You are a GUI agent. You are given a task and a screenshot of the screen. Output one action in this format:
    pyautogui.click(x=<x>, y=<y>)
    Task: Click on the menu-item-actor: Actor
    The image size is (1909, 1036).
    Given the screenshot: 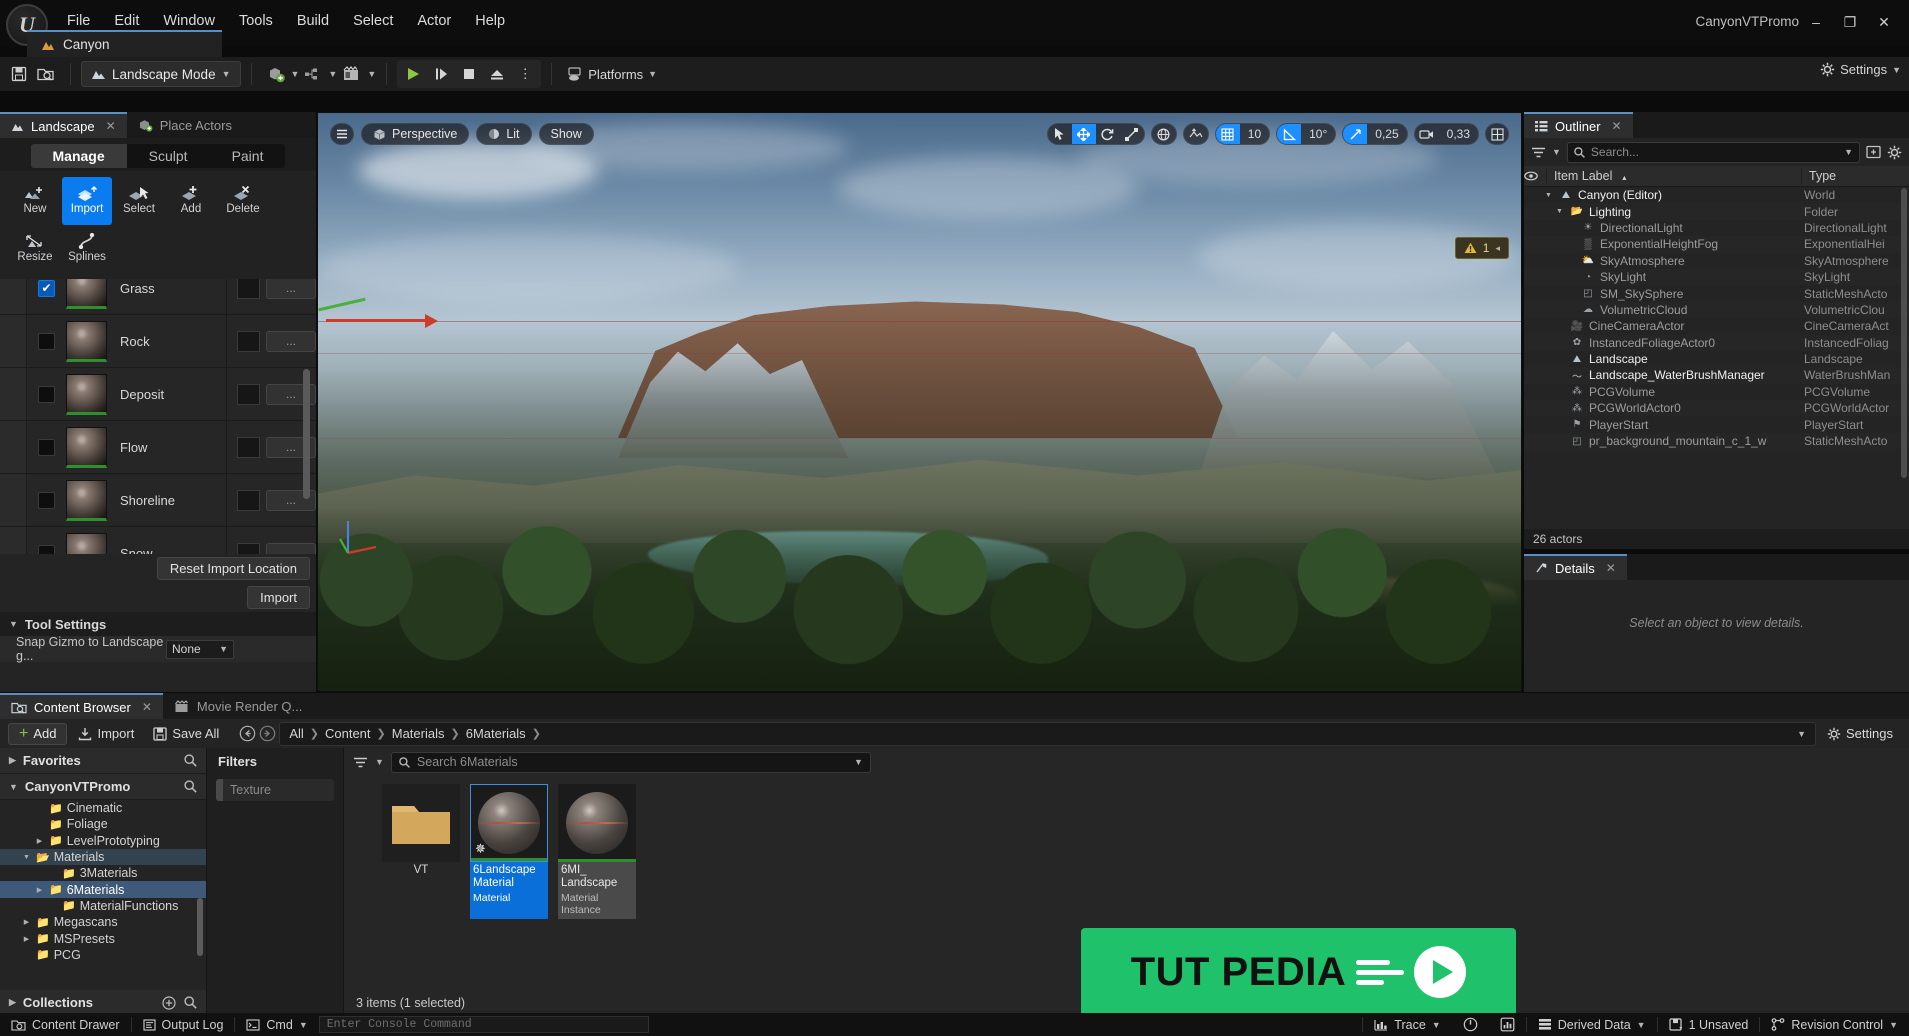 What is the action you would take?
    pyautogui.click(x=434, y=21)
    